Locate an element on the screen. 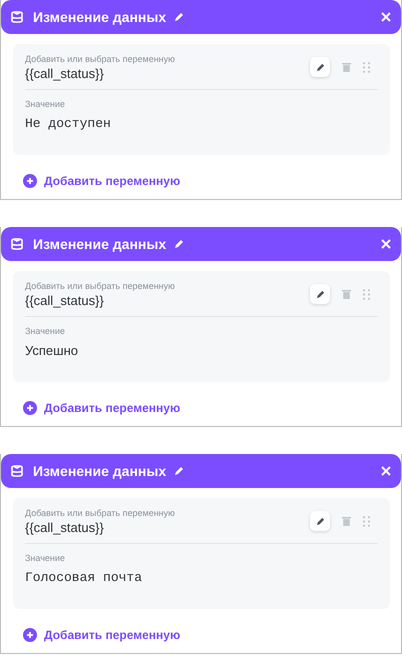 The image size is (402, 657). value-field: Голосовая почта is located at coordinates (201, 577).